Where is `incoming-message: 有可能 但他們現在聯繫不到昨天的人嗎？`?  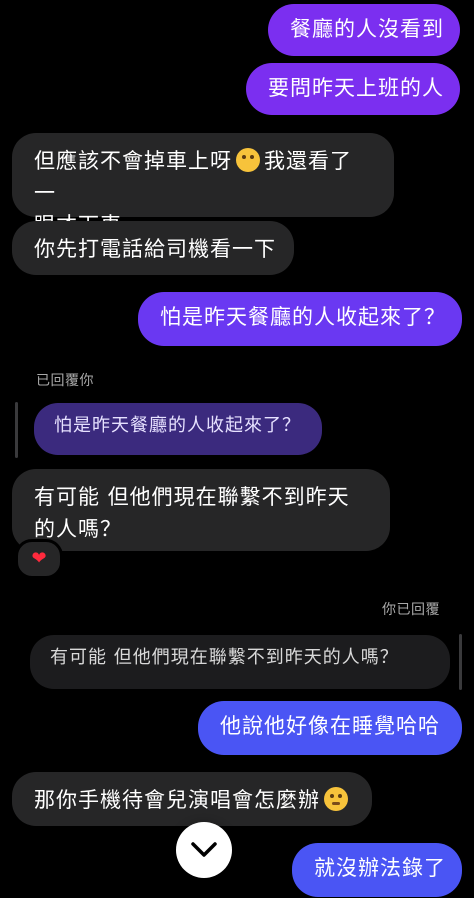 incoming-message: 有可能 但他們現在聯繫不到昨天的人嗎？ is located at coordinates (201, 510).